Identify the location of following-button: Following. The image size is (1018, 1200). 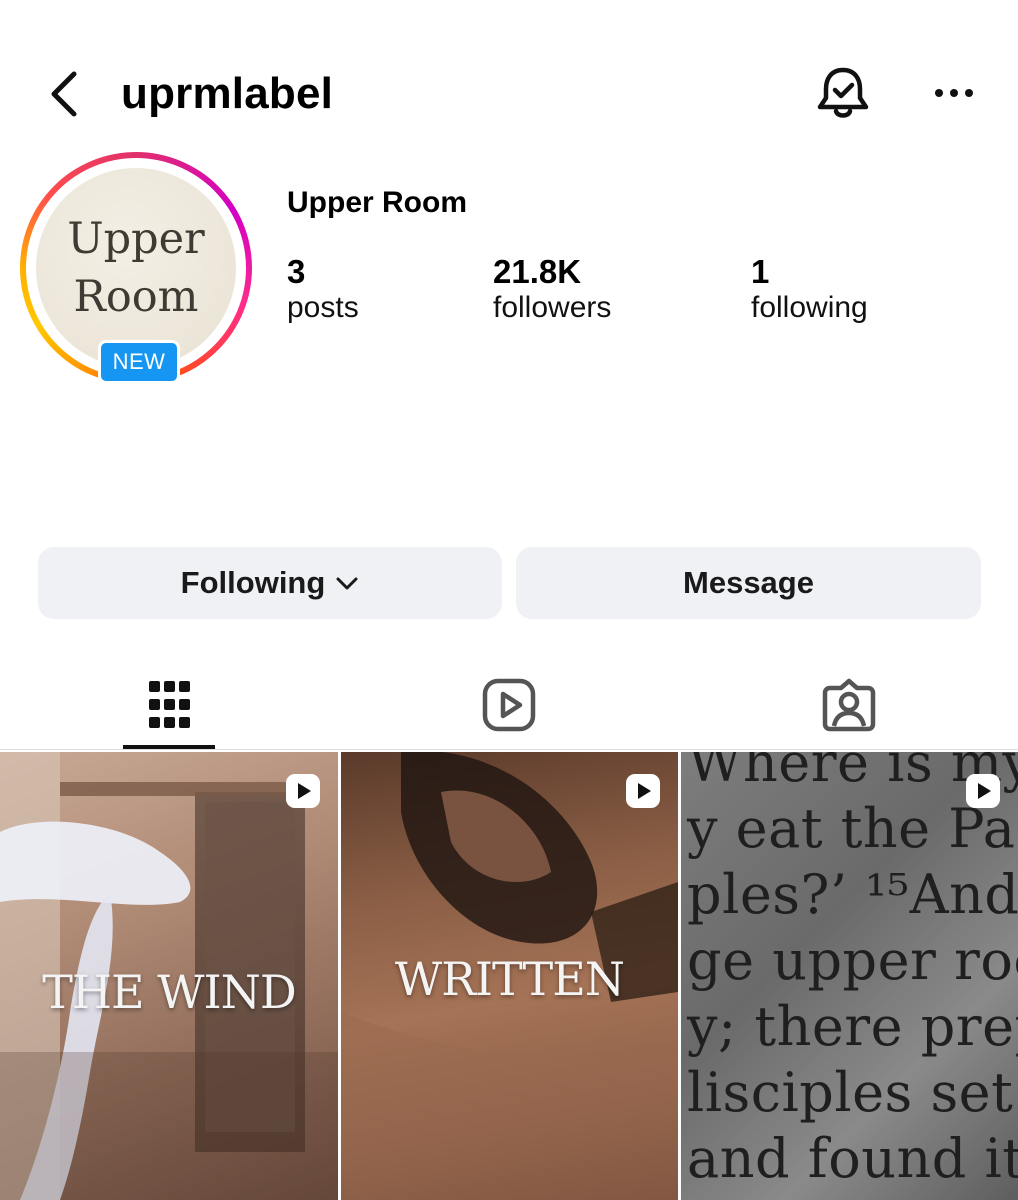
(270, 583).